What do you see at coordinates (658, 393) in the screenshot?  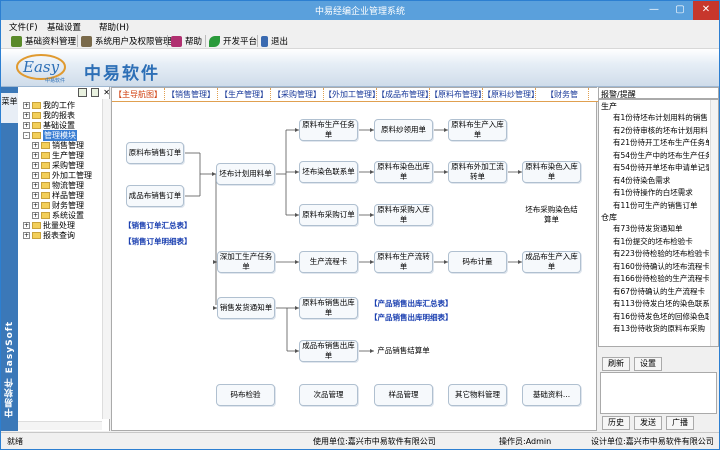 I see `message-input` at bounding box center [658, 393].